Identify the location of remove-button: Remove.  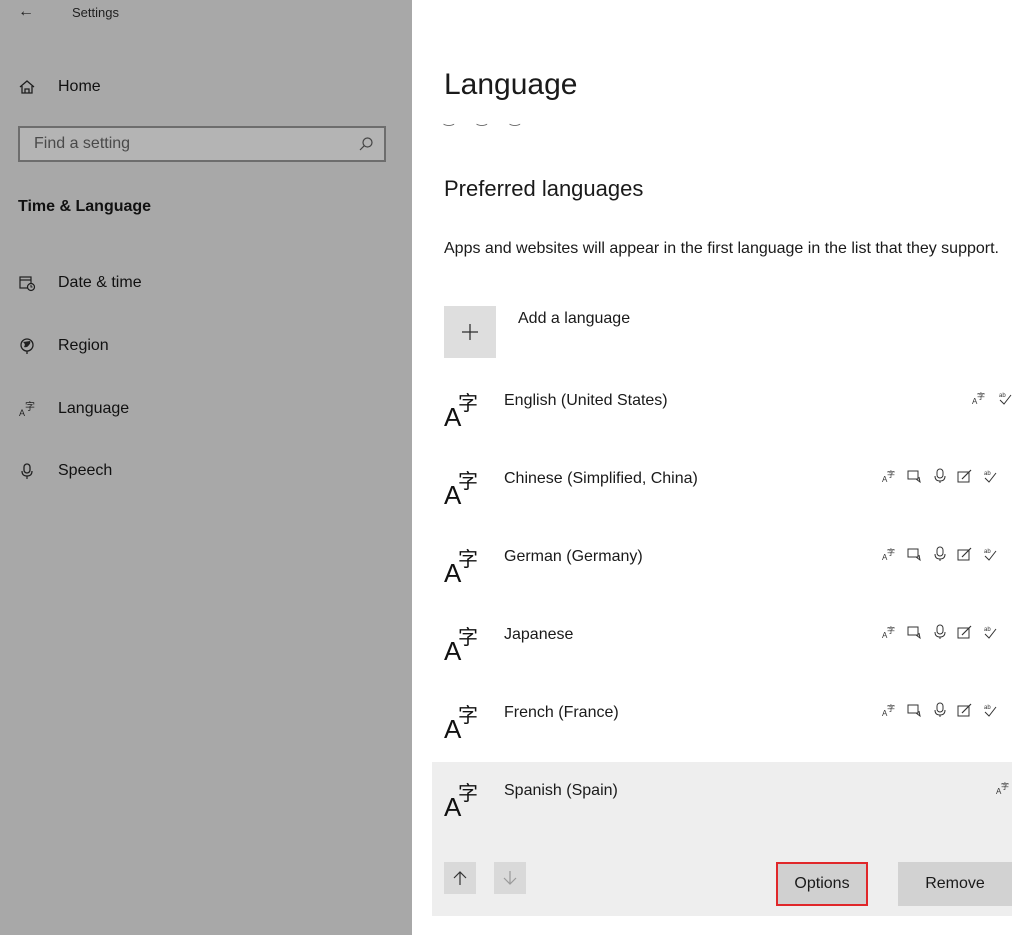
(955, 884).